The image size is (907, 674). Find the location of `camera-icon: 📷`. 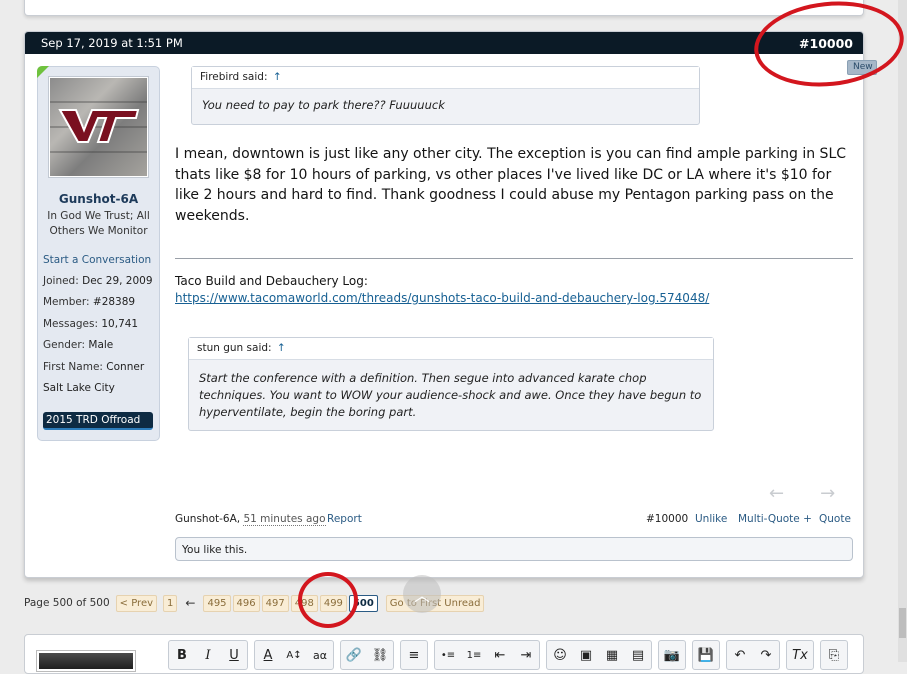

camera-icon: 📷 is located at coordinates (672, 655).